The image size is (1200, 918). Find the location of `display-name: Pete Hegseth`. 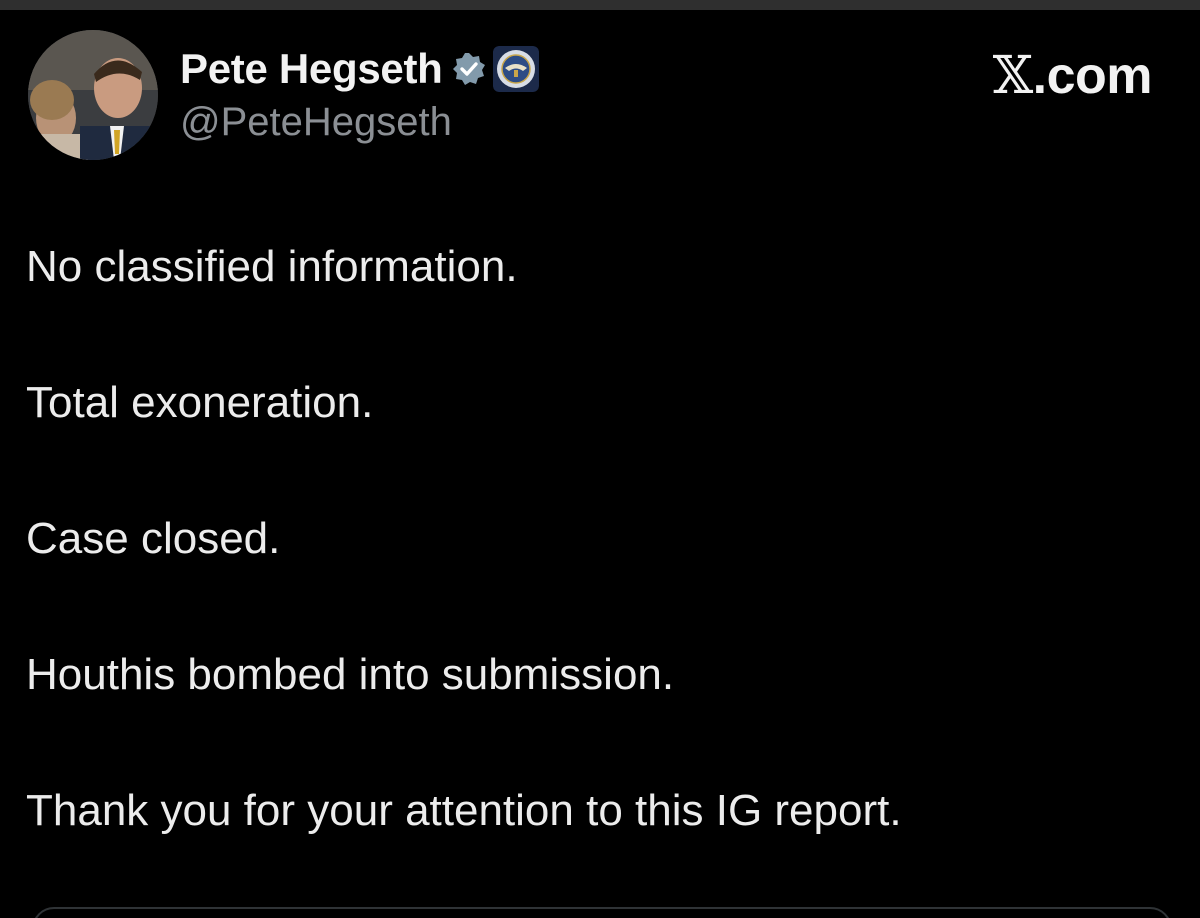

display-name: Pete Hegseth is located at coordinates (311, 69).